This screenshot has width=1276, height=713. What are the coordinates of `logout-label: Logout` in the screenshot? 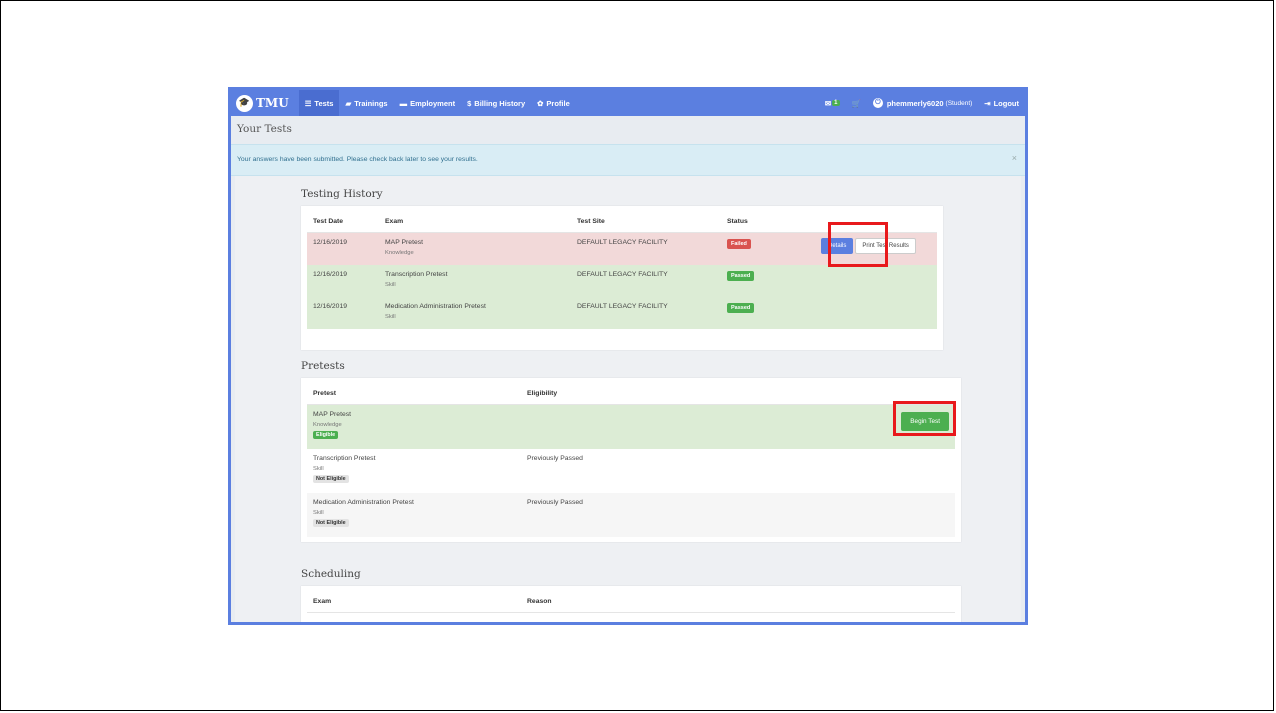 It's located at (1006, 103).